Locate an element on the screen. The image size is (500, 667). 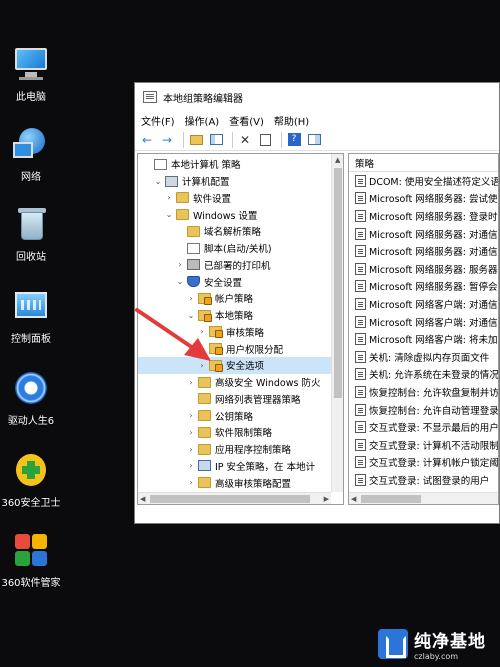
policy-row: Microsoft 网络服务器: 登录时 is located at coordinates (423, 216).